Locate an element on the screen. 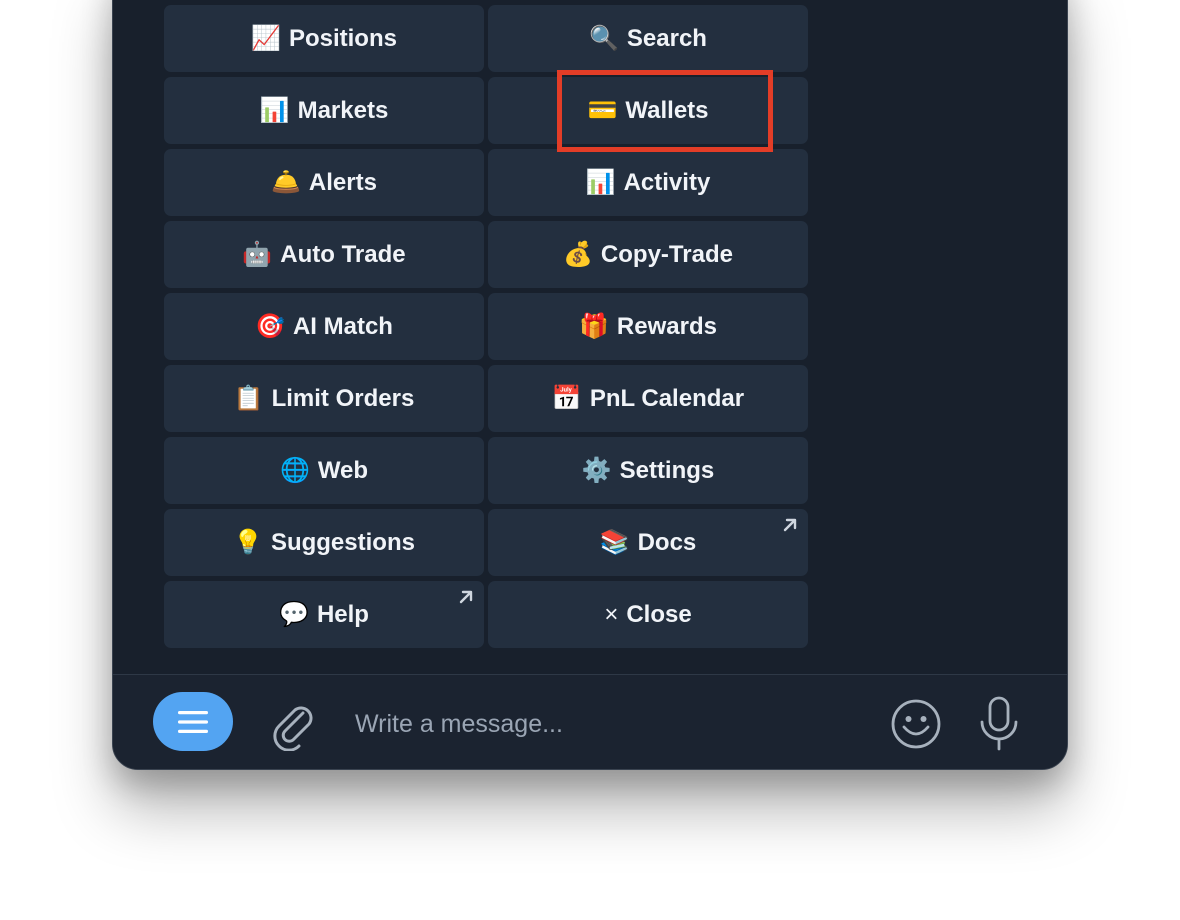 The width and height of the screenshot is (1180, 920). limit-orders-button: 📋 Limit Orders is located at coordinates (324, 398).